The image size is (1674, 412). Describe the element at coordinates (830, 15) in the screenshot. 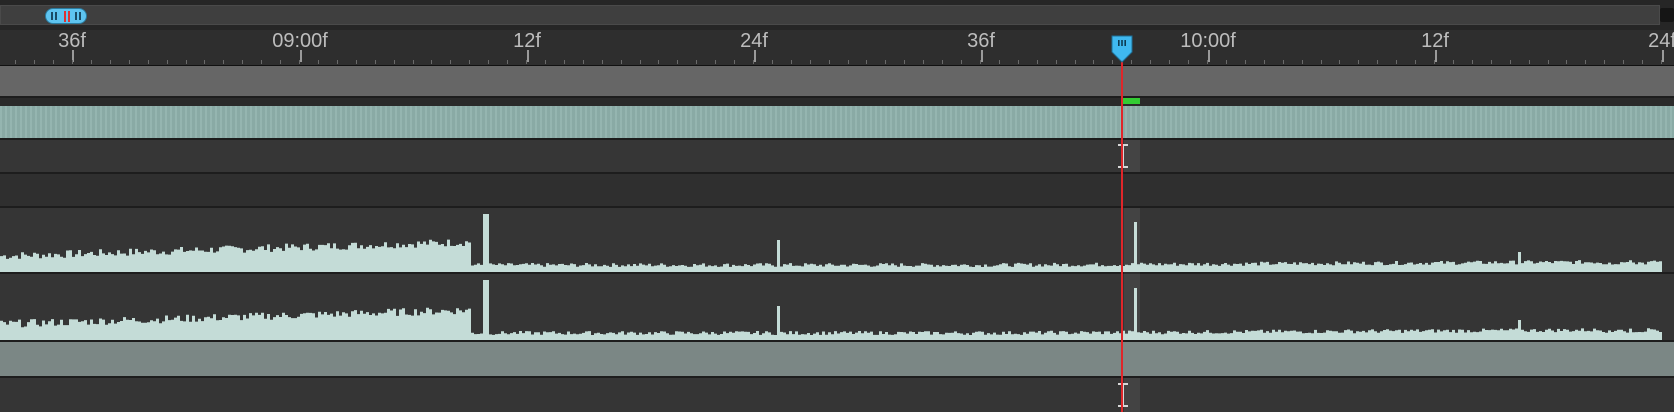

I see `zoom-scroll-track` at that location.